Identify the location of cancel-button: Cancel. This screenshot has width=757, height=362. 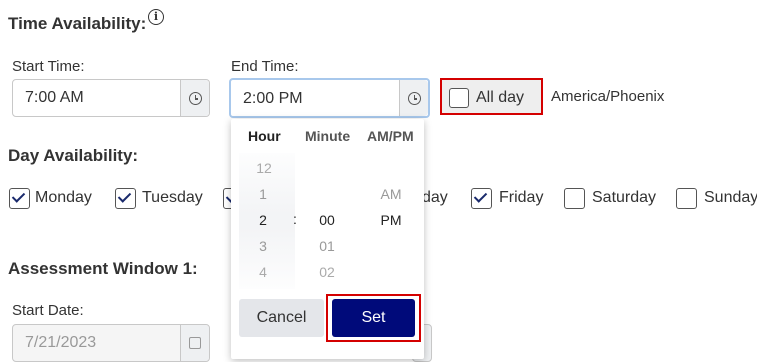
(281, 318).